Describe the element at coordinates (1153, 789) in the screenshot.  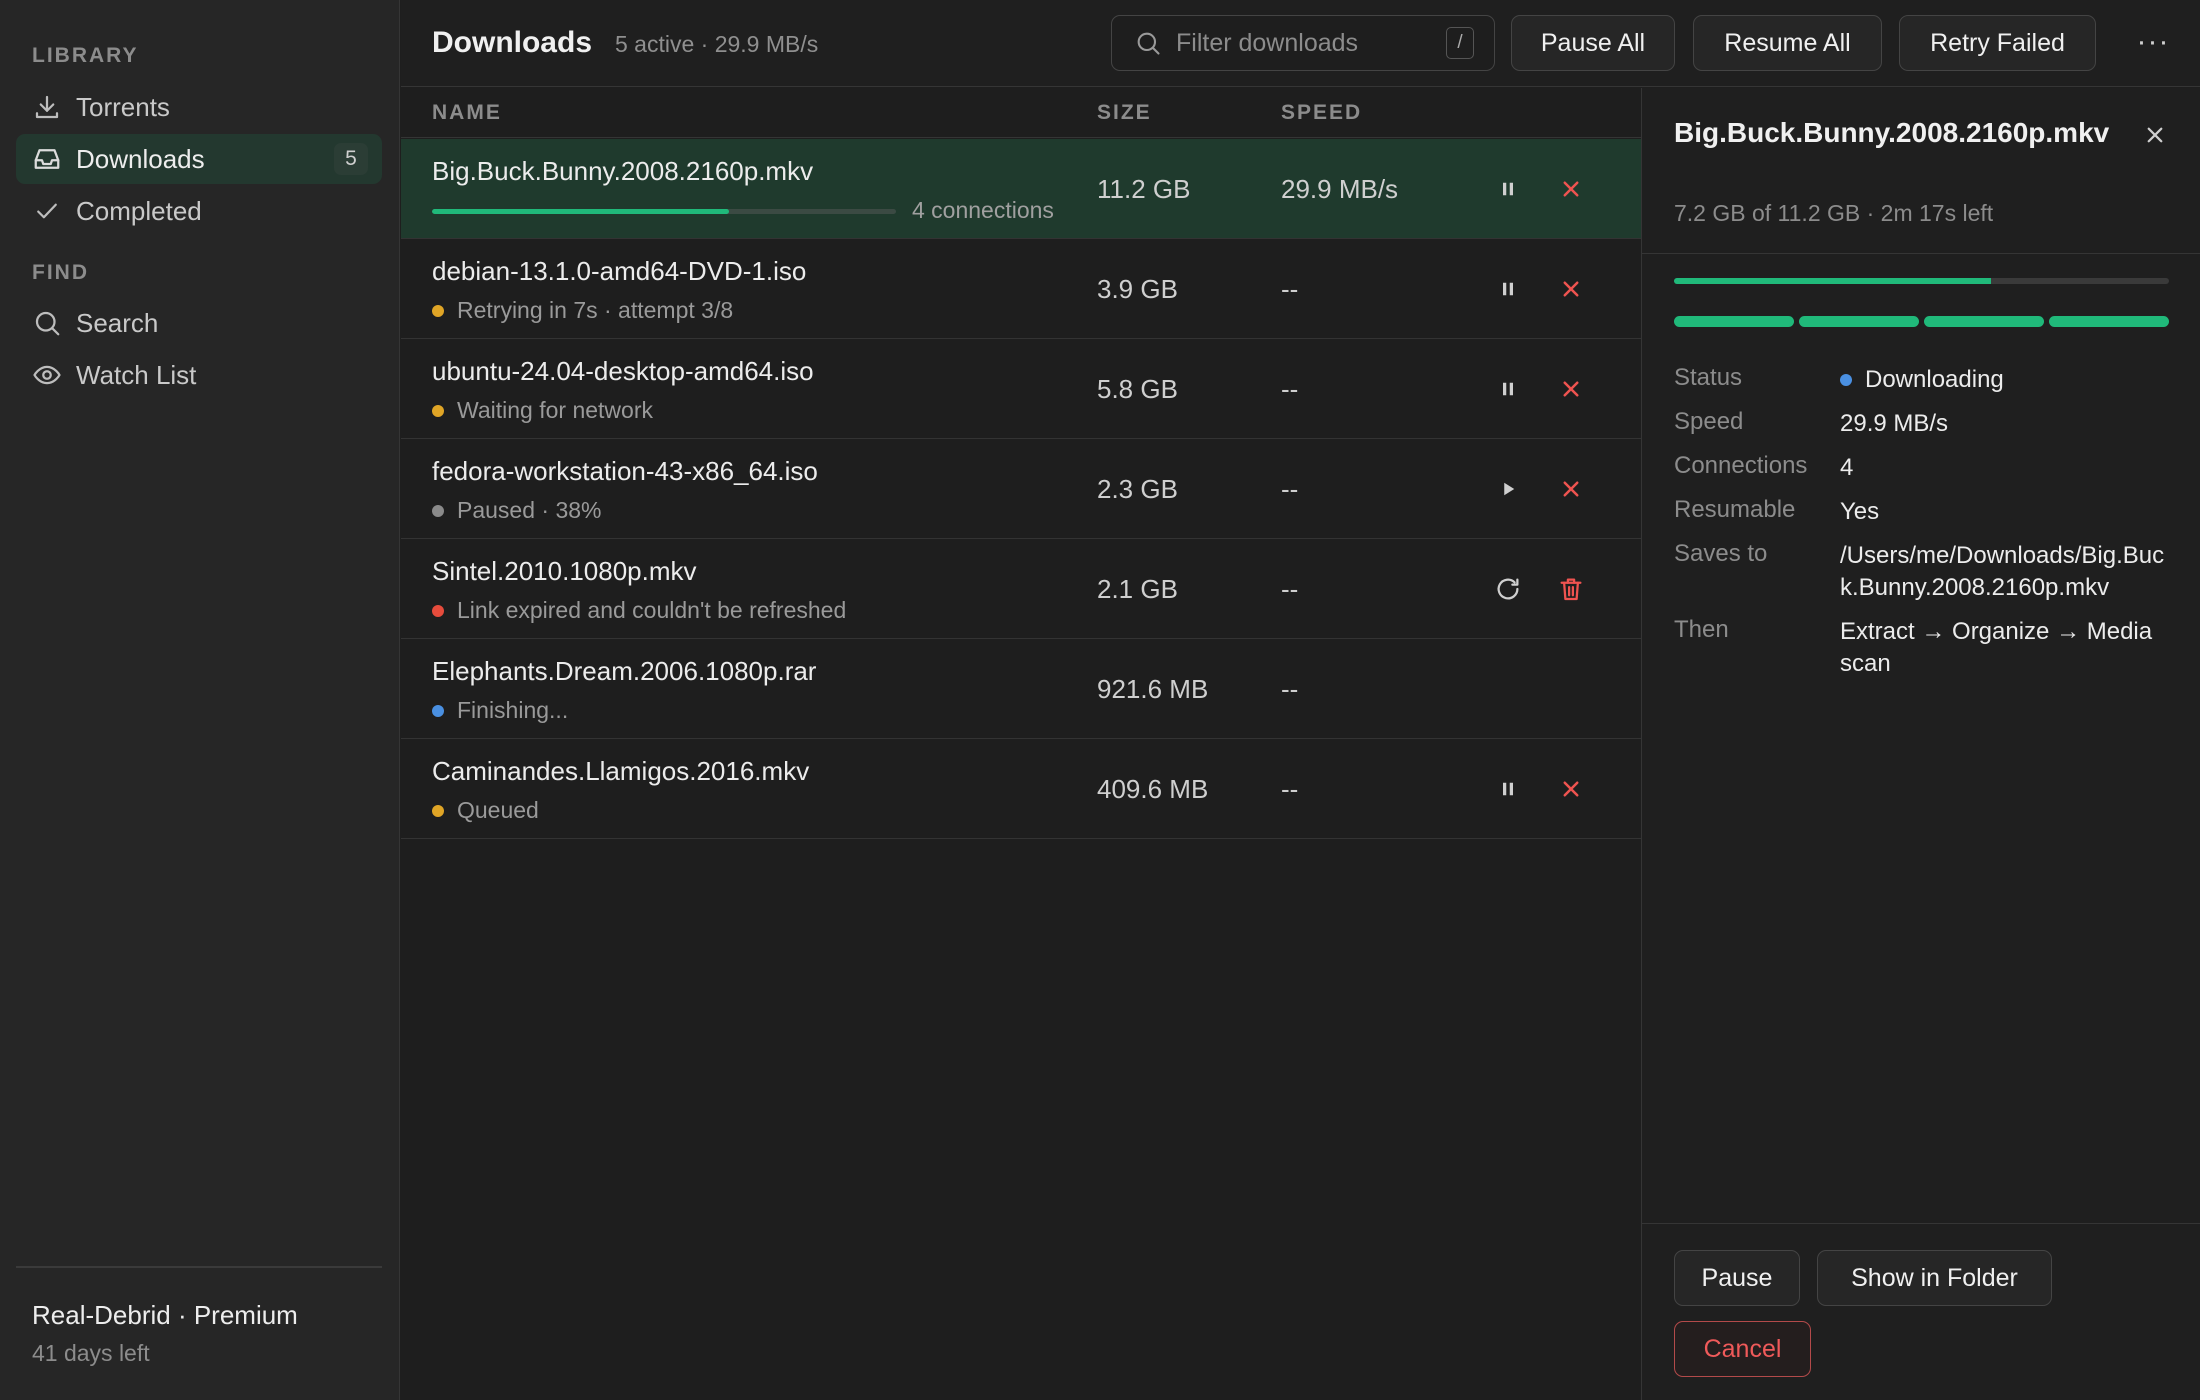
I see `file-size: 409.6 MB` at that location.